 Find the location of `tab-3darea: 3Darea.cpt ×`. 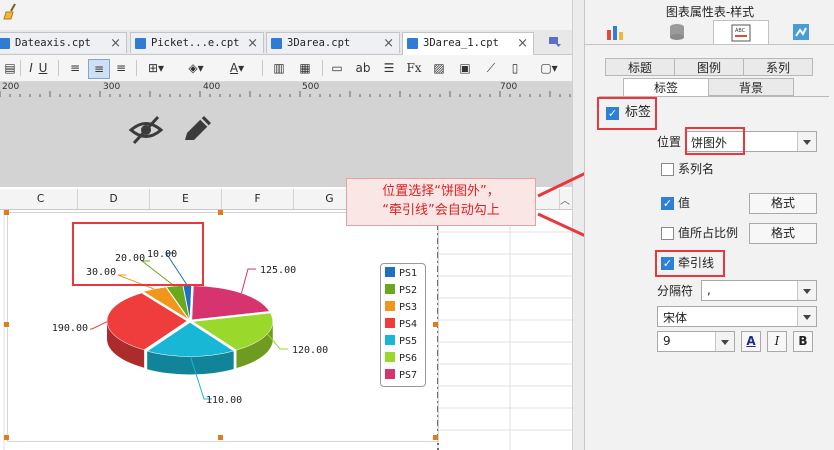

tab-3darea: 3Darea.cpt × is located at coordinates (333, 42).